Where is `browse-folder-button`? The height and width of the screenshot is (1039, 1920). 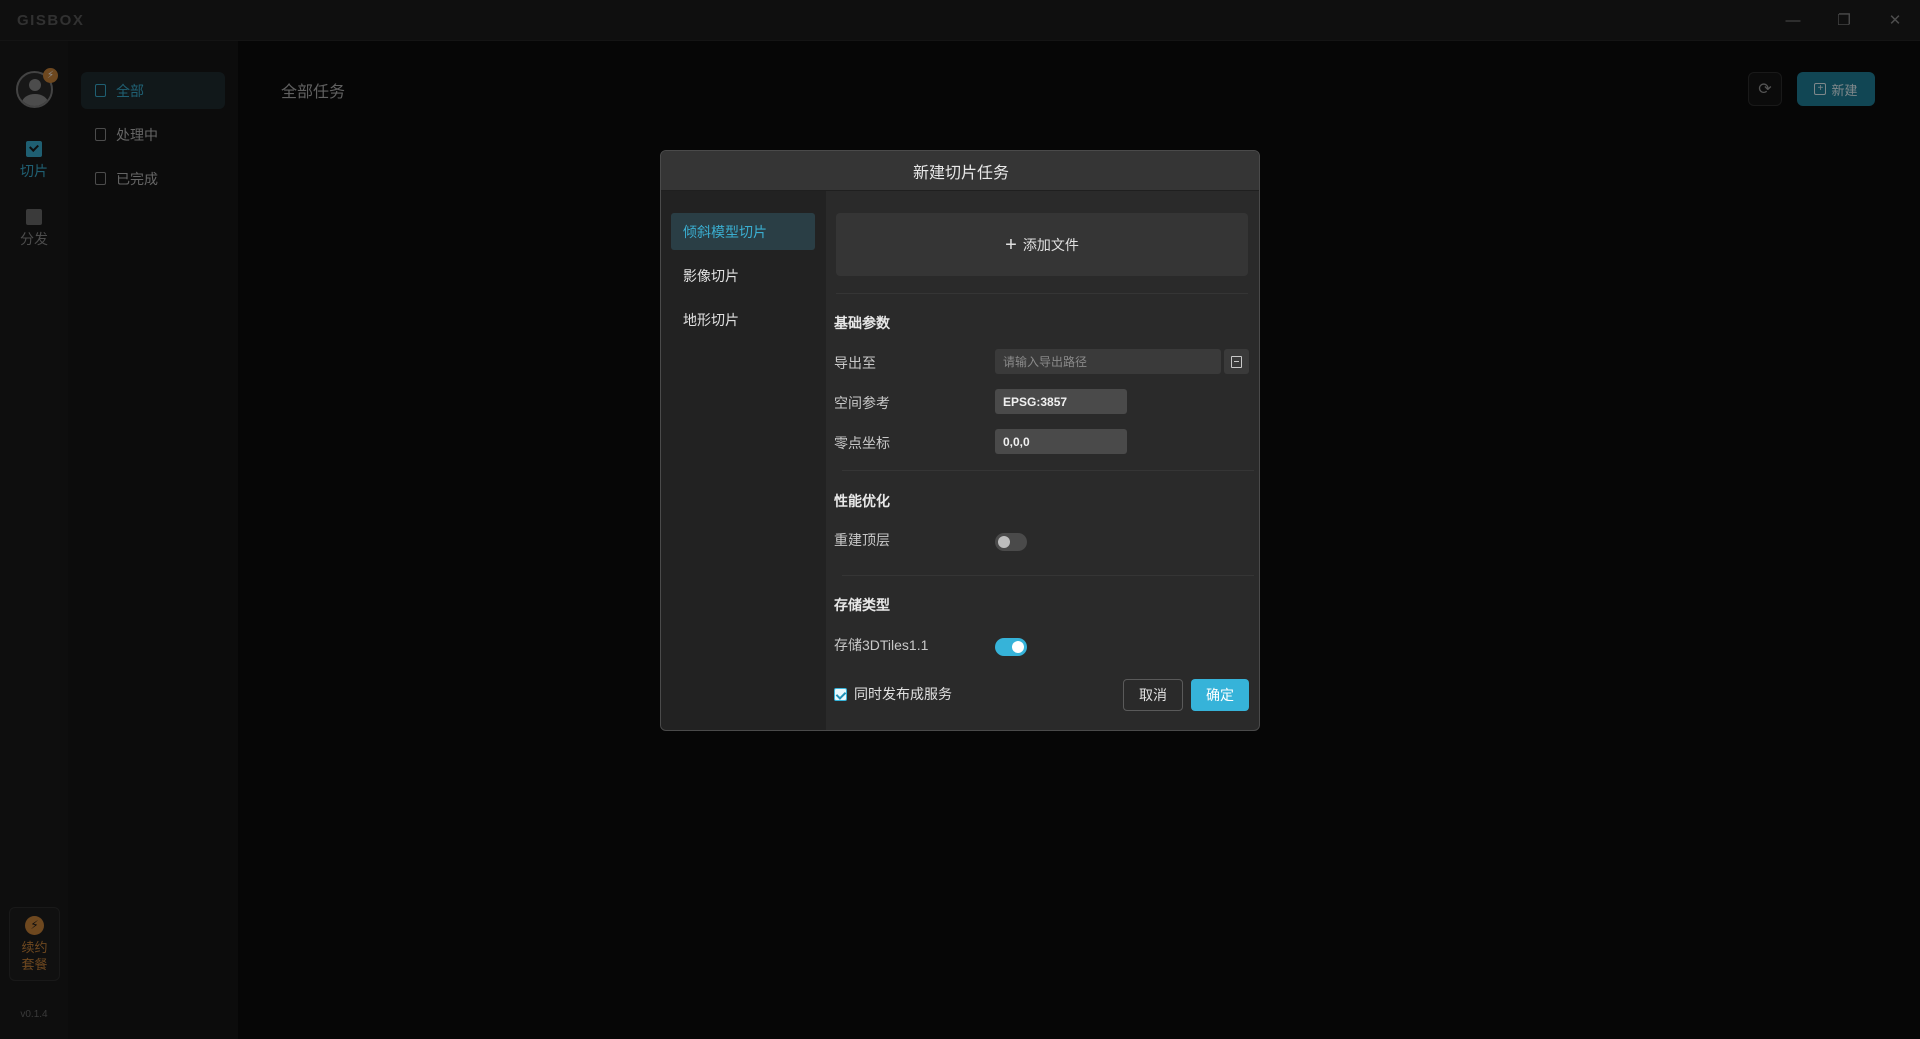 browse-folder-button is located at coordinates (1236, 361).